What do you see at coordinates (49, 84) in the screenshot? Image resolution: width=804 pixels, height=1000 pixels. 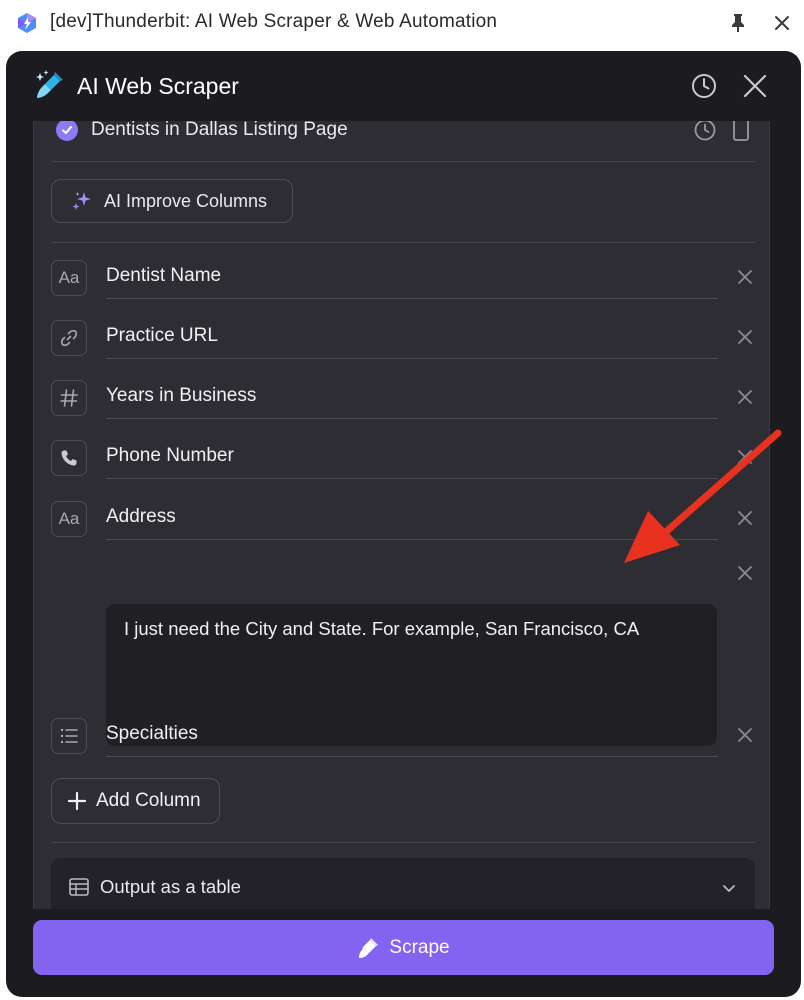 I see `brush-sparkle-logo-icon` at bounding box center [49, 84].